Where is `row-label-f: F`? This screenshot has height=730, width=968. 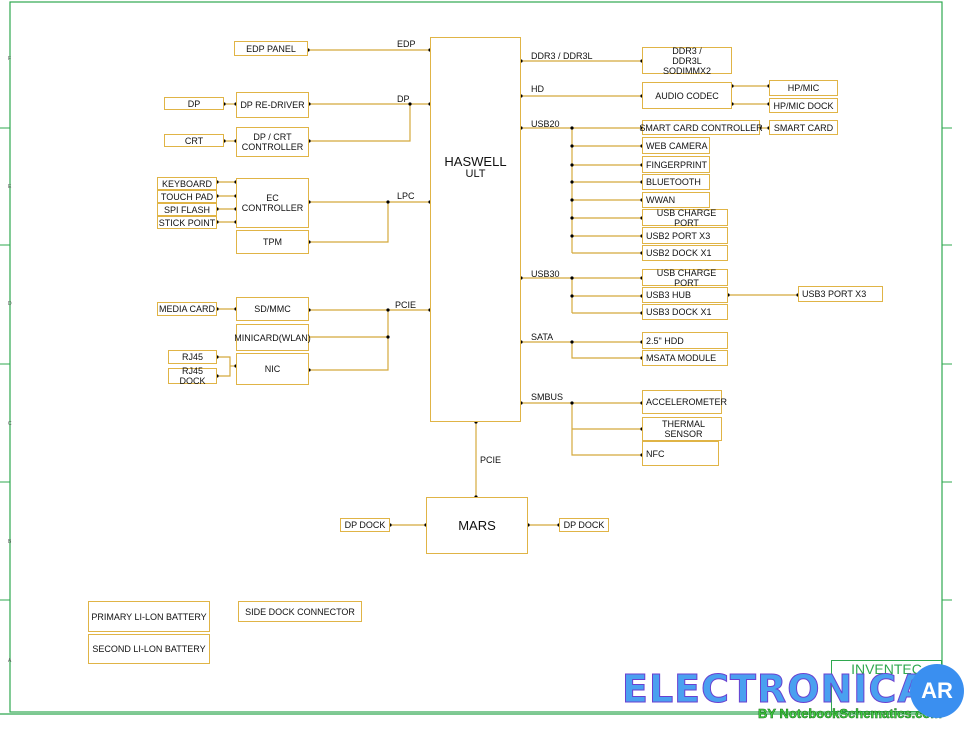
row-label-f: F is located at coordinates (10, 59).